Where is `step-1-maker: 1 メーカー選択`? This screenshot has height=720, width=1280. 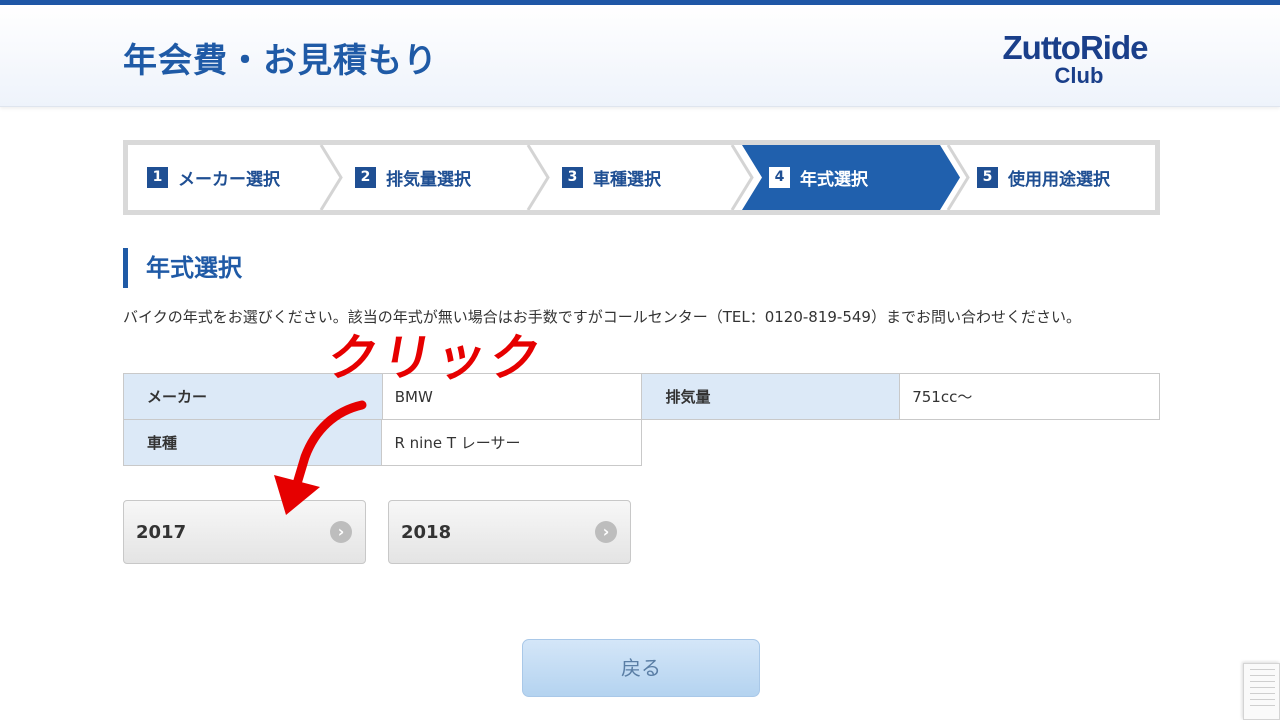
step-1-maker: 1 メーカー選択 is located at coordinates (213, 177).